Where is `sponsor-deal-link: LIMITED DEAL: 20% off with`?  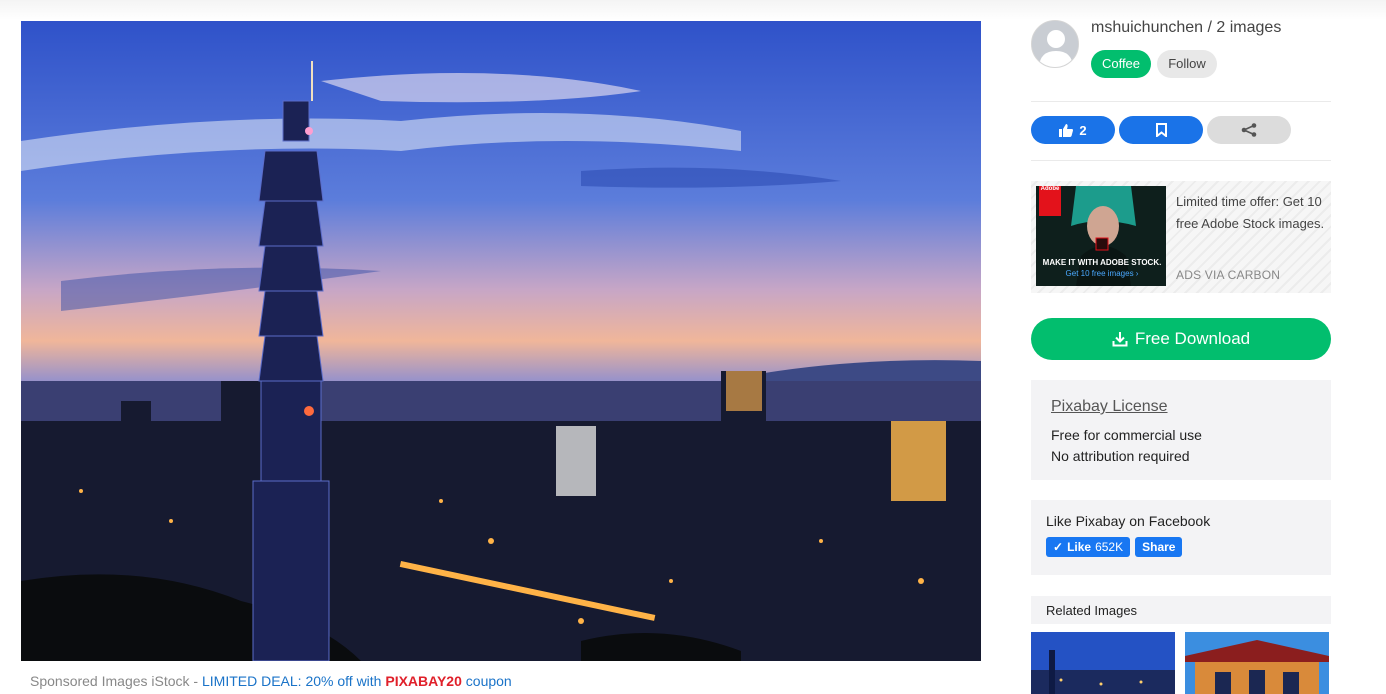 sponsor-deal-link: LIMITED DEAL: 20% off with is located at coordinates (293, 681).